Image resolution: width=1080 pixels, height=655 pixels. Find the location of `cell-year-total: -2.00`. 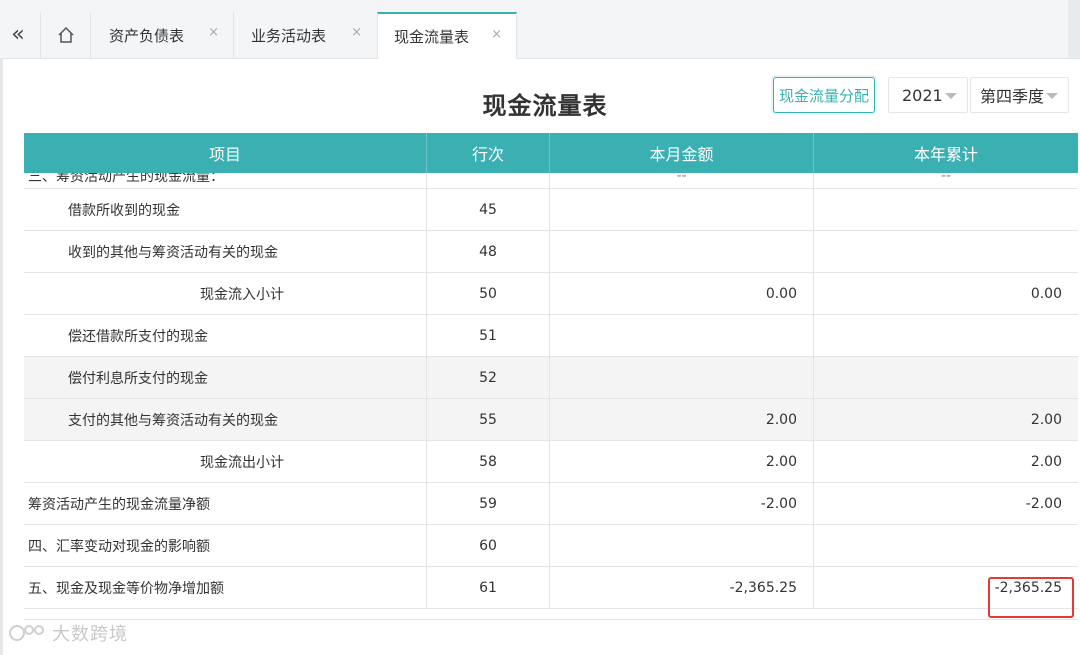

cell-year-total: -2.00 is located at coordinates (1043, 503).